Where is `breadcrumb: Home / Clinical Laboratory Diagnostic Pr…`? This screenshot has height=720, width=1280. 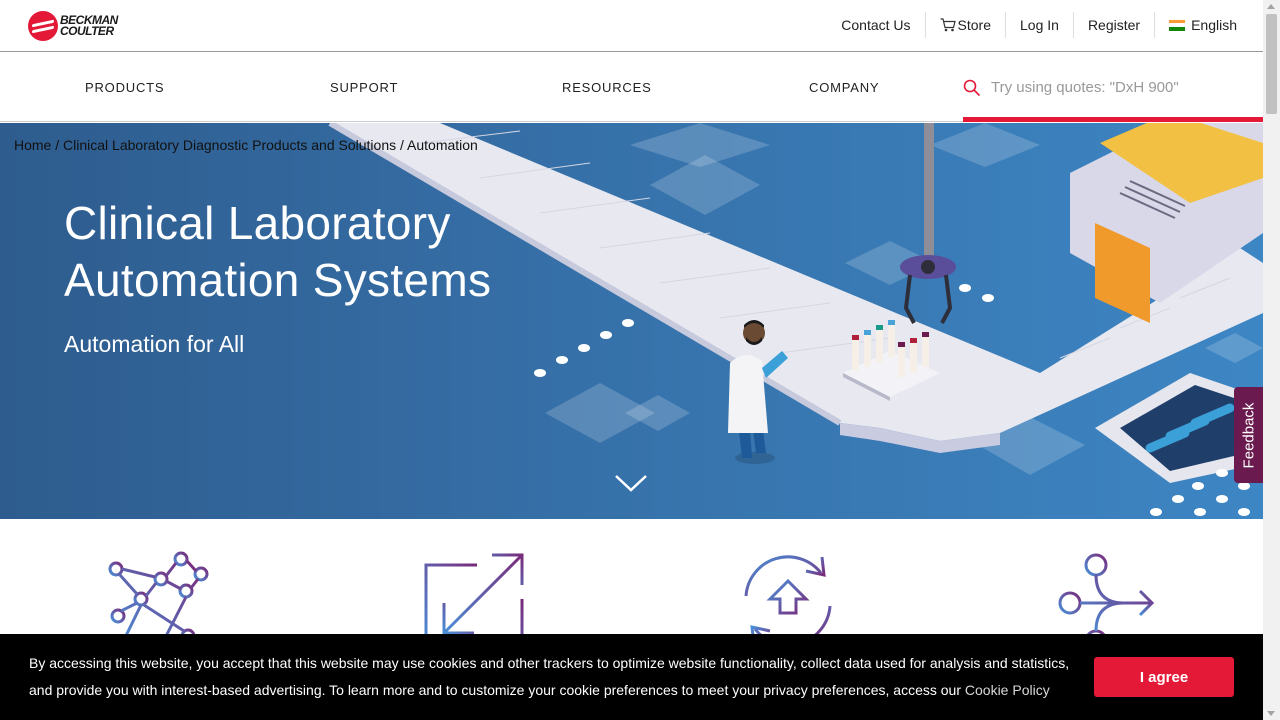 breadcrumb: Home / Clinical Laboratory Diagnostic Pr… is located at coordinates (246, 145).